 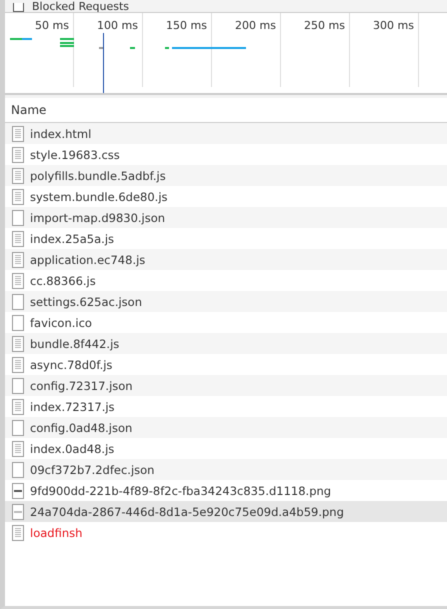 What do you see at coordinates (226, 364) in the screenshot?
I see `request-row: async.78d0f.js` at bounding box center [226, 364].